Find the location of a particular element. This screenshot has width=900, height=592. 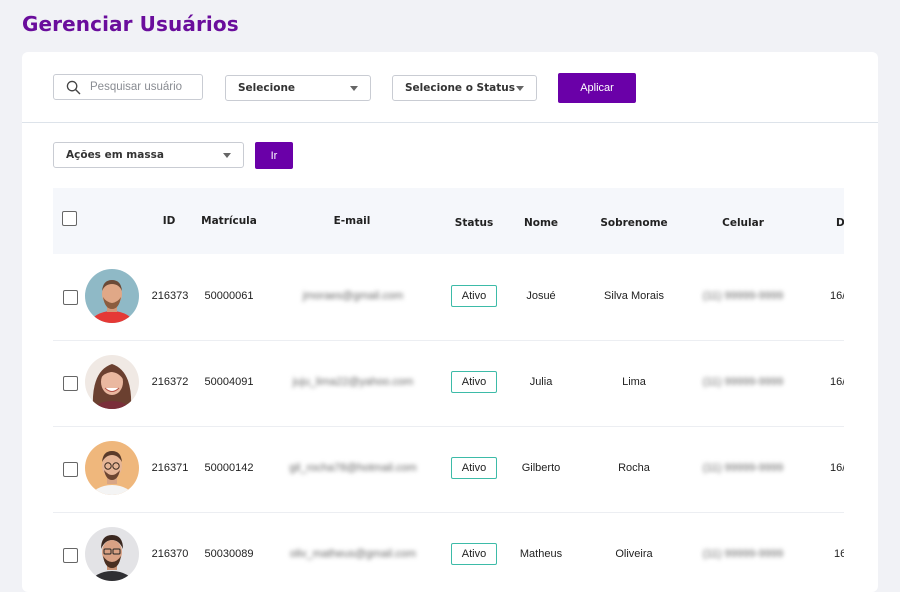

cell-email: jmoraes@gmail.com is located at coordinates (353, 296).